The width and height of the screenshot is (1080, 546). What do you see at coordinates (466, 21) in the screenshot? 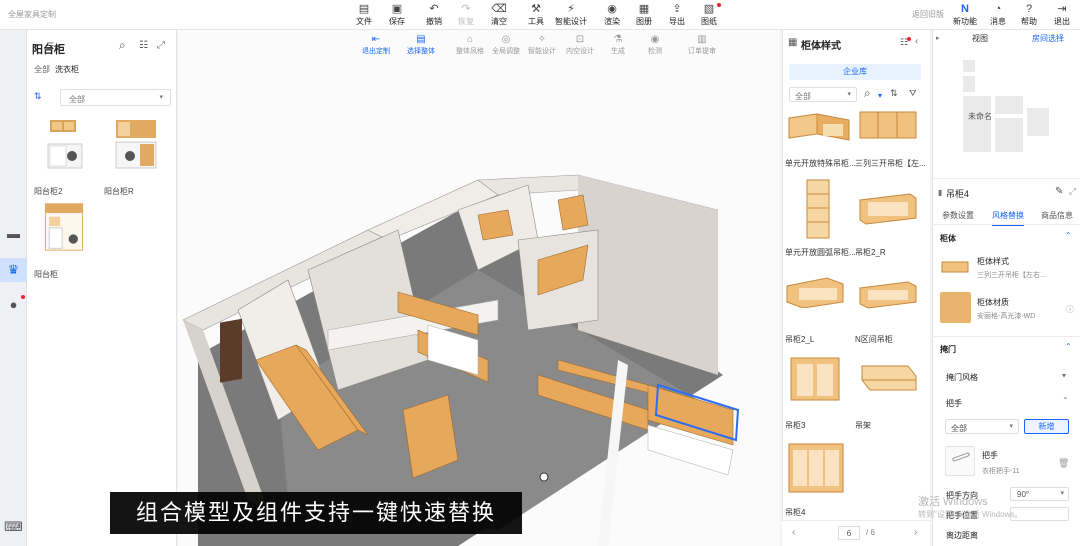
I see `redo-label: 恢复` at bounding box center [466, 21].